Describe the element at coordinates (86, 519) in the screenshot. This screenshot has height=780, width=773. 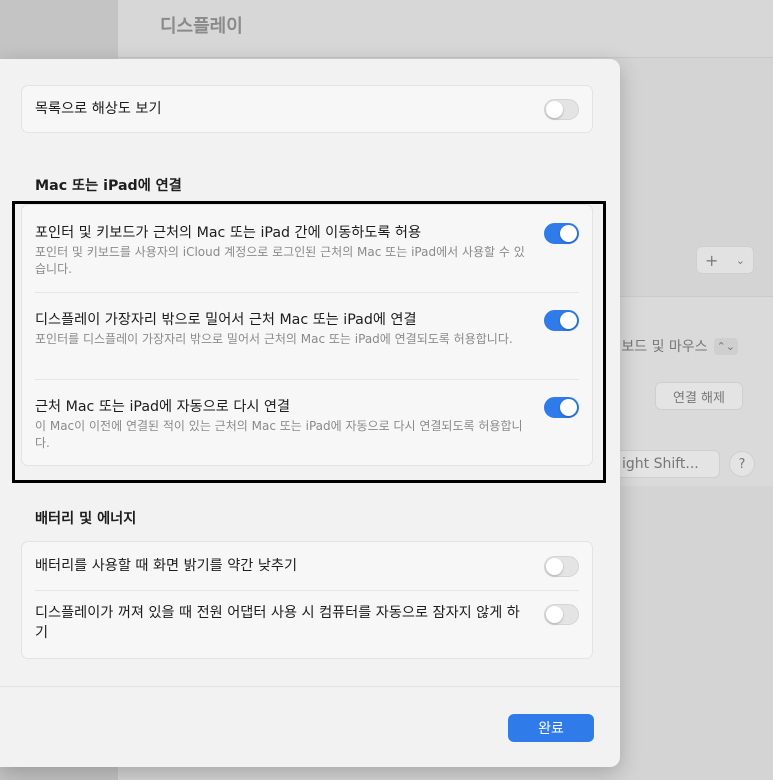
I see `battery-section-title: 배터리 및 에너지` at that location.